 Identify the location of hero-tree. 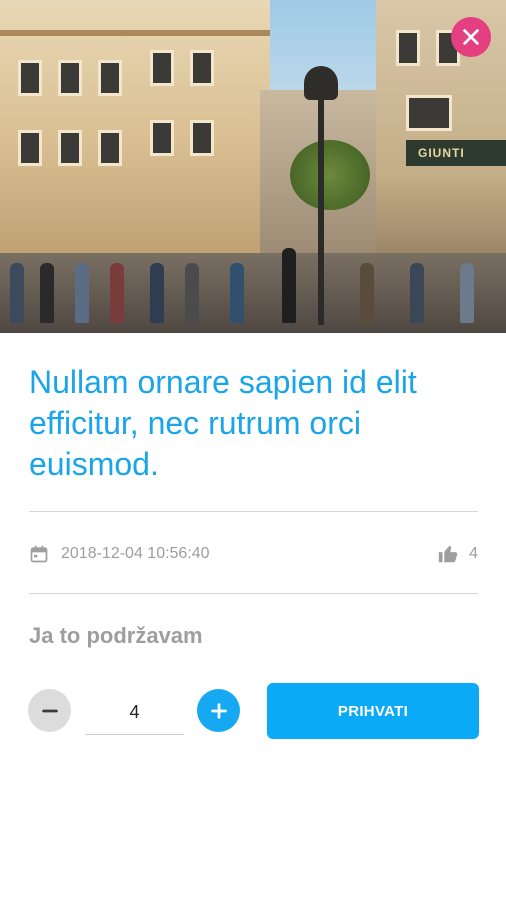
(330, 175).